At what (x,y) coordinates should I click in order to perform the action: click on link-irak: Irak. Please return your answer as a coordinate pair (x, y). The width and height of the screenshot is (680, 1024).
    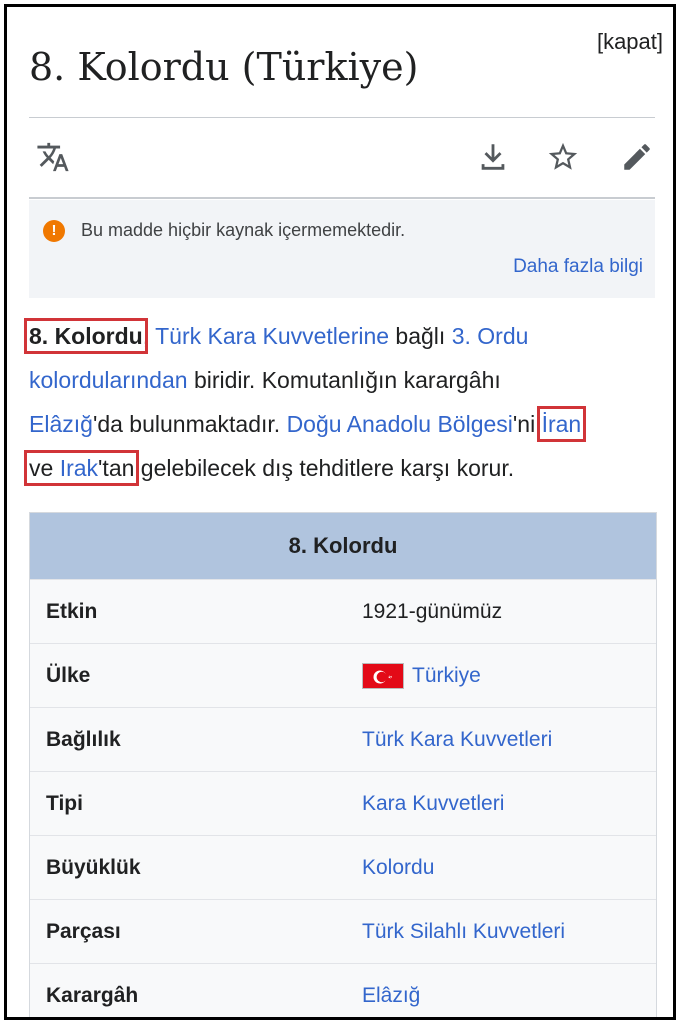
    Looking at the image, I should click on (79, 468).